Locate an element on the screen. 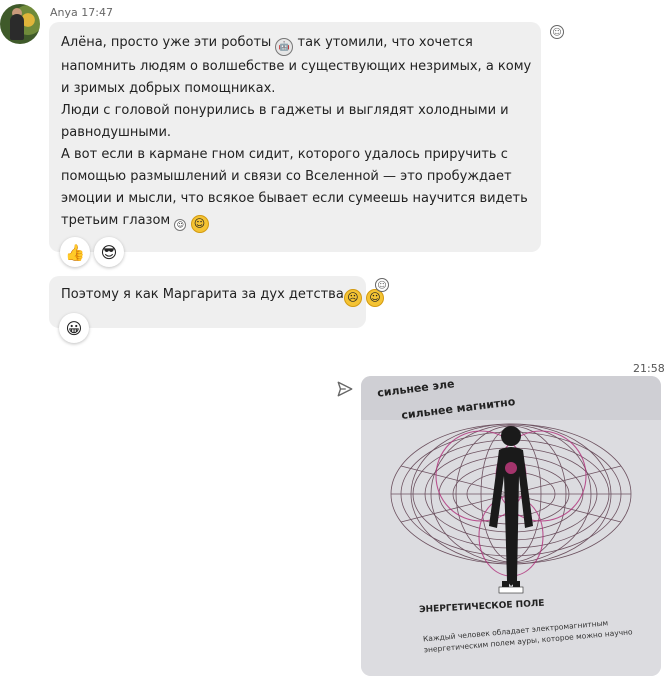  smile-emoji-icon: ☺ is located at coordinates (180, 225).